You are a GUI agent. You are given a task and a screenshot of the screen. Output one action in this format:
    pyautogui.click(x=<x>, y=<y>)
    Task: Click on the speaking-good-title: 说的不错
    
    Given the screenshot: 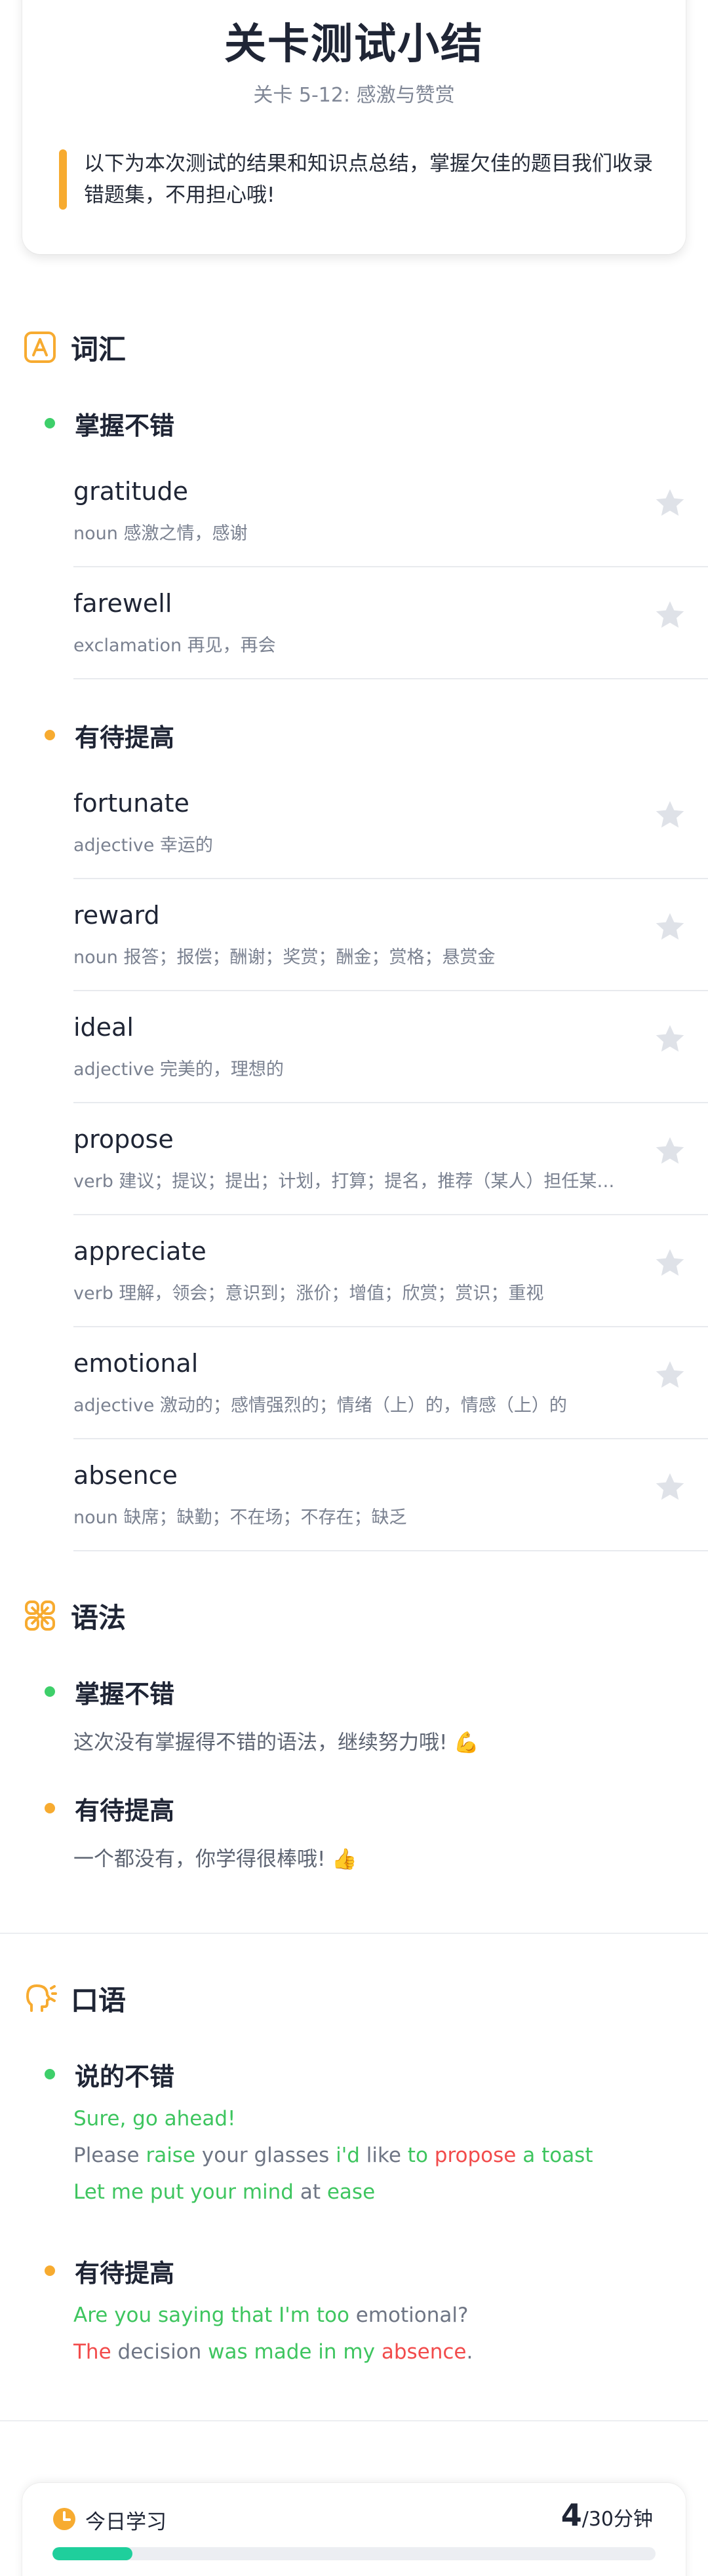 What is the action you would take?
    pyautogui.click(x=125, y=2076)
    